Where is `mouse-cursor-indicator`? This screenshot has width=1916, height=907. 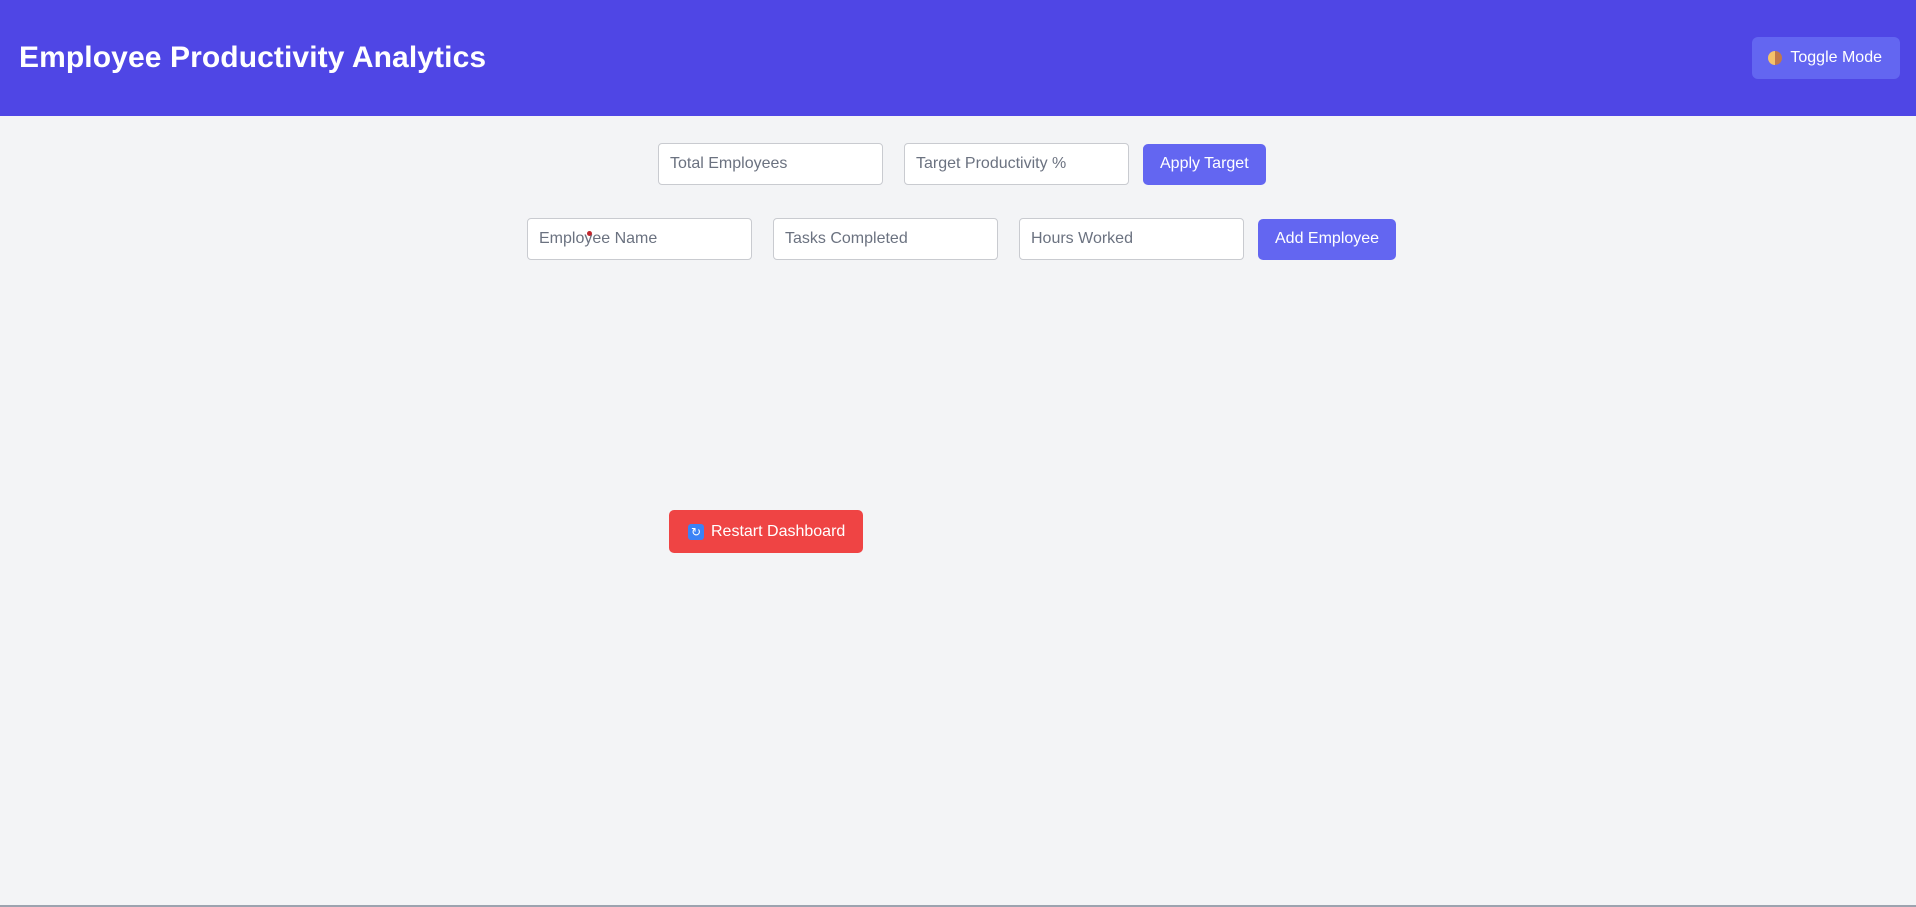
mouse-cursor-indicator is located at coordinates (589, 233).